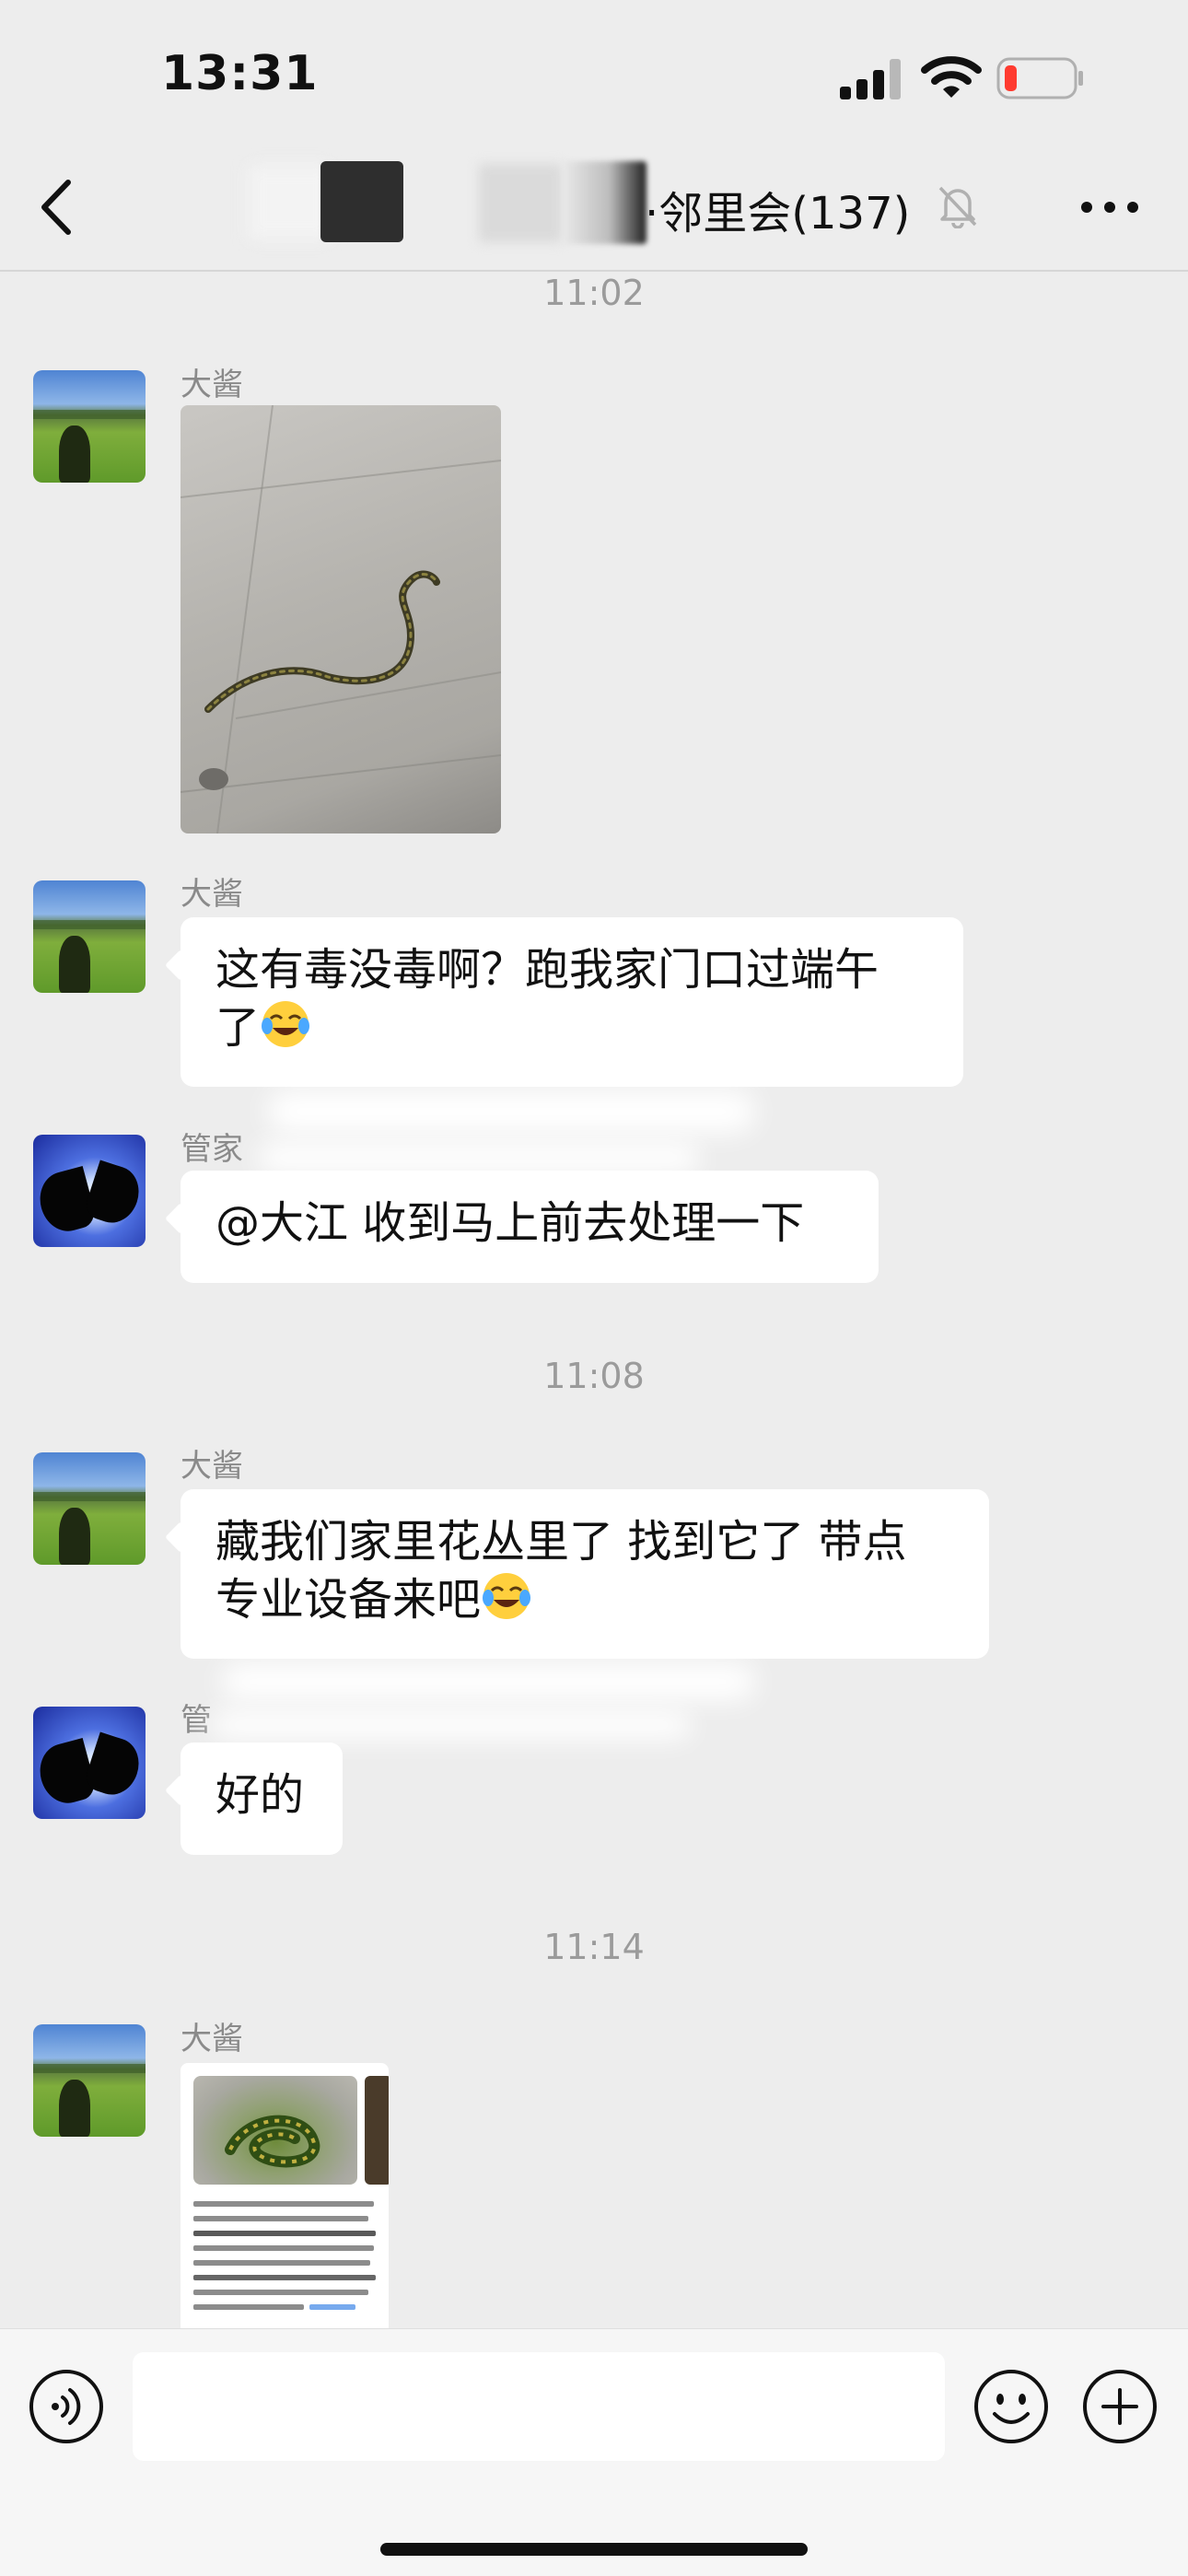 The image size is (1188, 2576). What do you see at coordinates (539, 2406) in the screenshot?
I see `message-input` at bounding box center [539, 2406].